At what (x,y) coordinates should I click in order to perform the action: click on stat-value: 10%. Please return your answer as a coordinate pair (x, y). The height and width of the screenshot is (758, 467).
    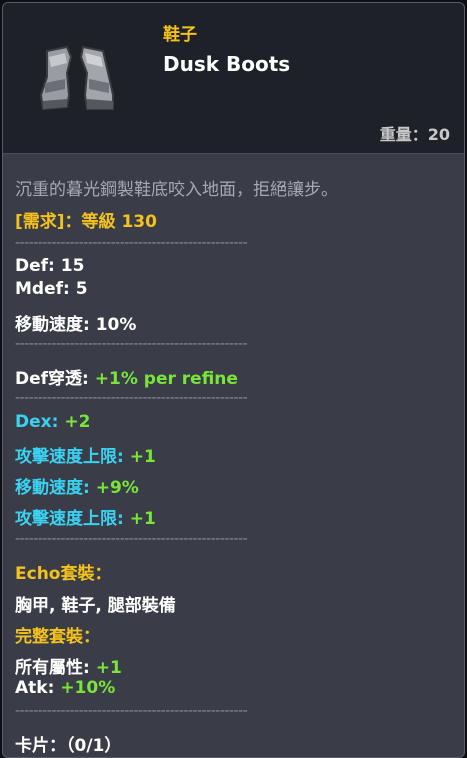
    Looking at the image, I should click on (116, 325).